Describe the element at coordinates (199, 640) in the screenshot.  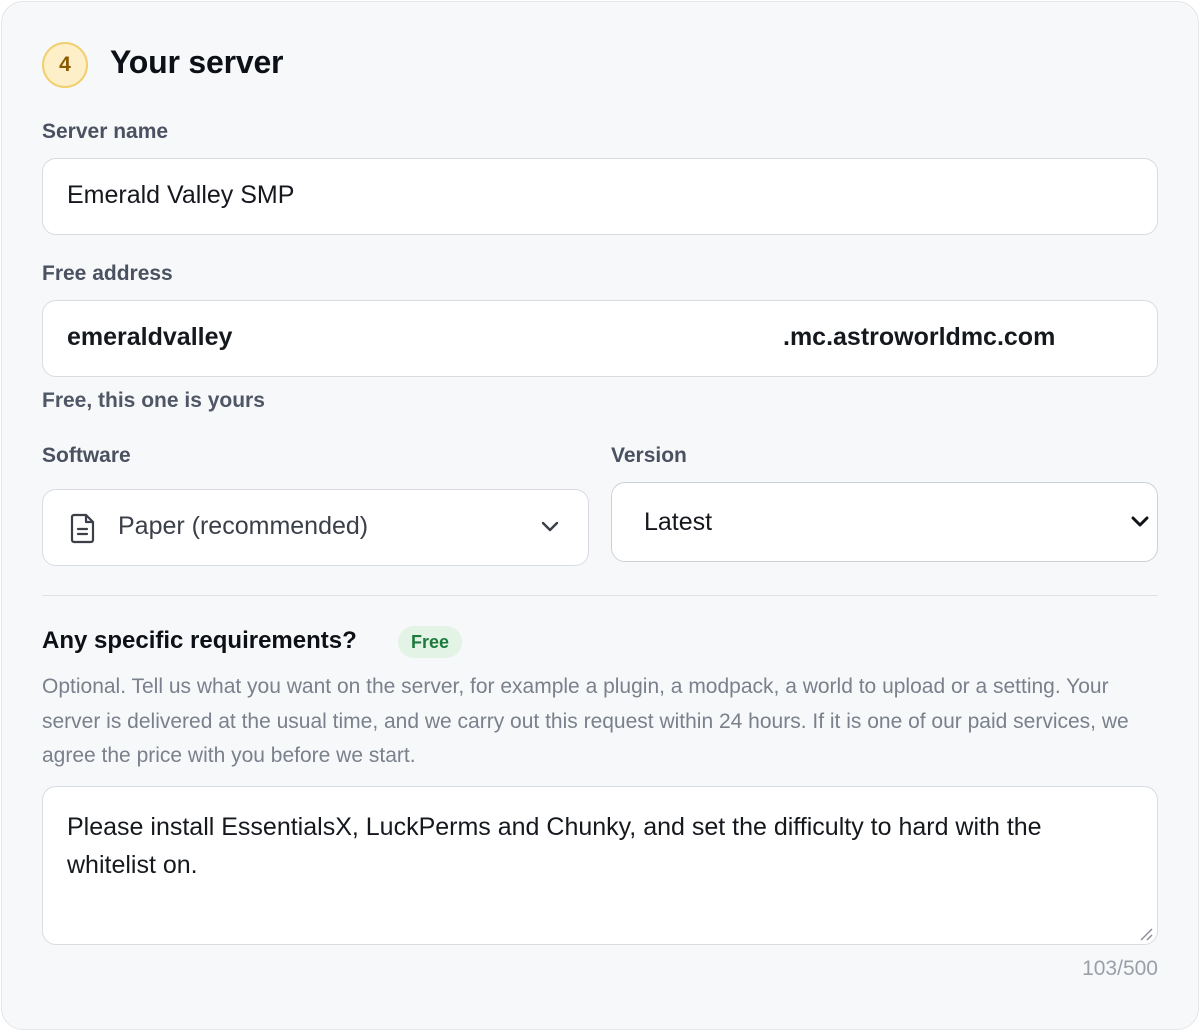
I see `requirements-title: Any specific requirements?` at that location.